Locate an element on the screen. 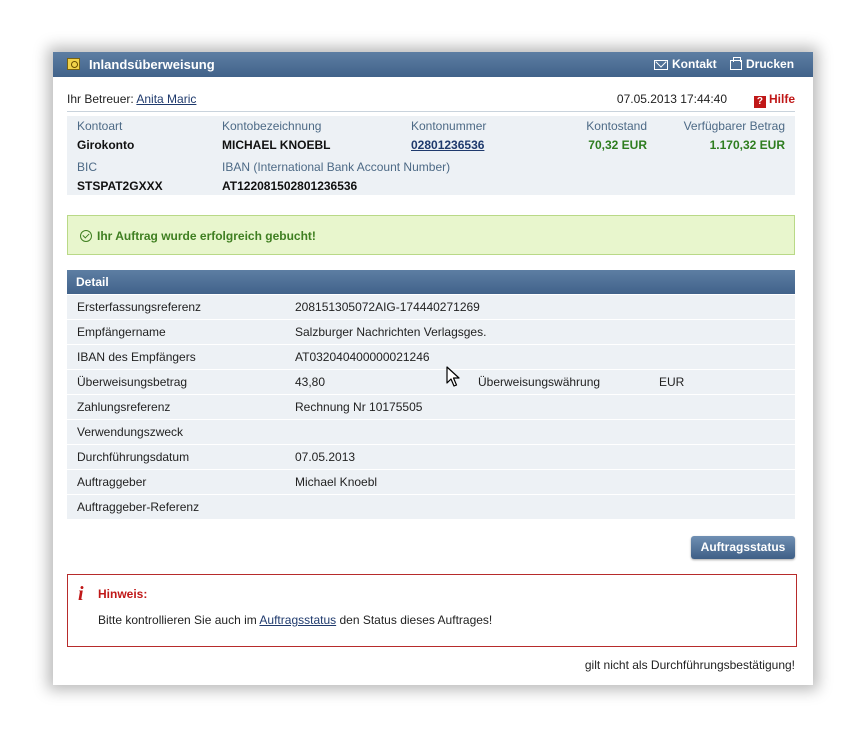  account-name-value: MICHAEL KNOEBL is located at coordinates (276, 145).